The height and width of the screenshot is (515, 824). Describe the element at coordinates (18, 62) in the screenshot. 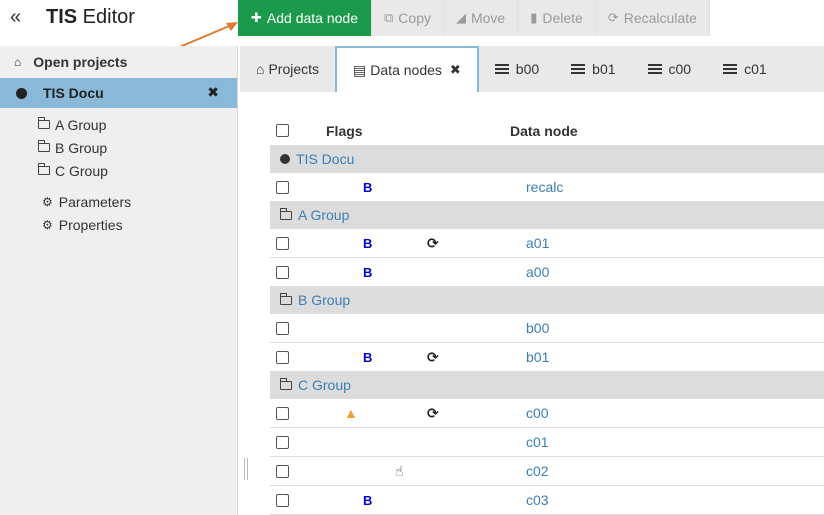

I see `home-icon: ⌂` at that location.